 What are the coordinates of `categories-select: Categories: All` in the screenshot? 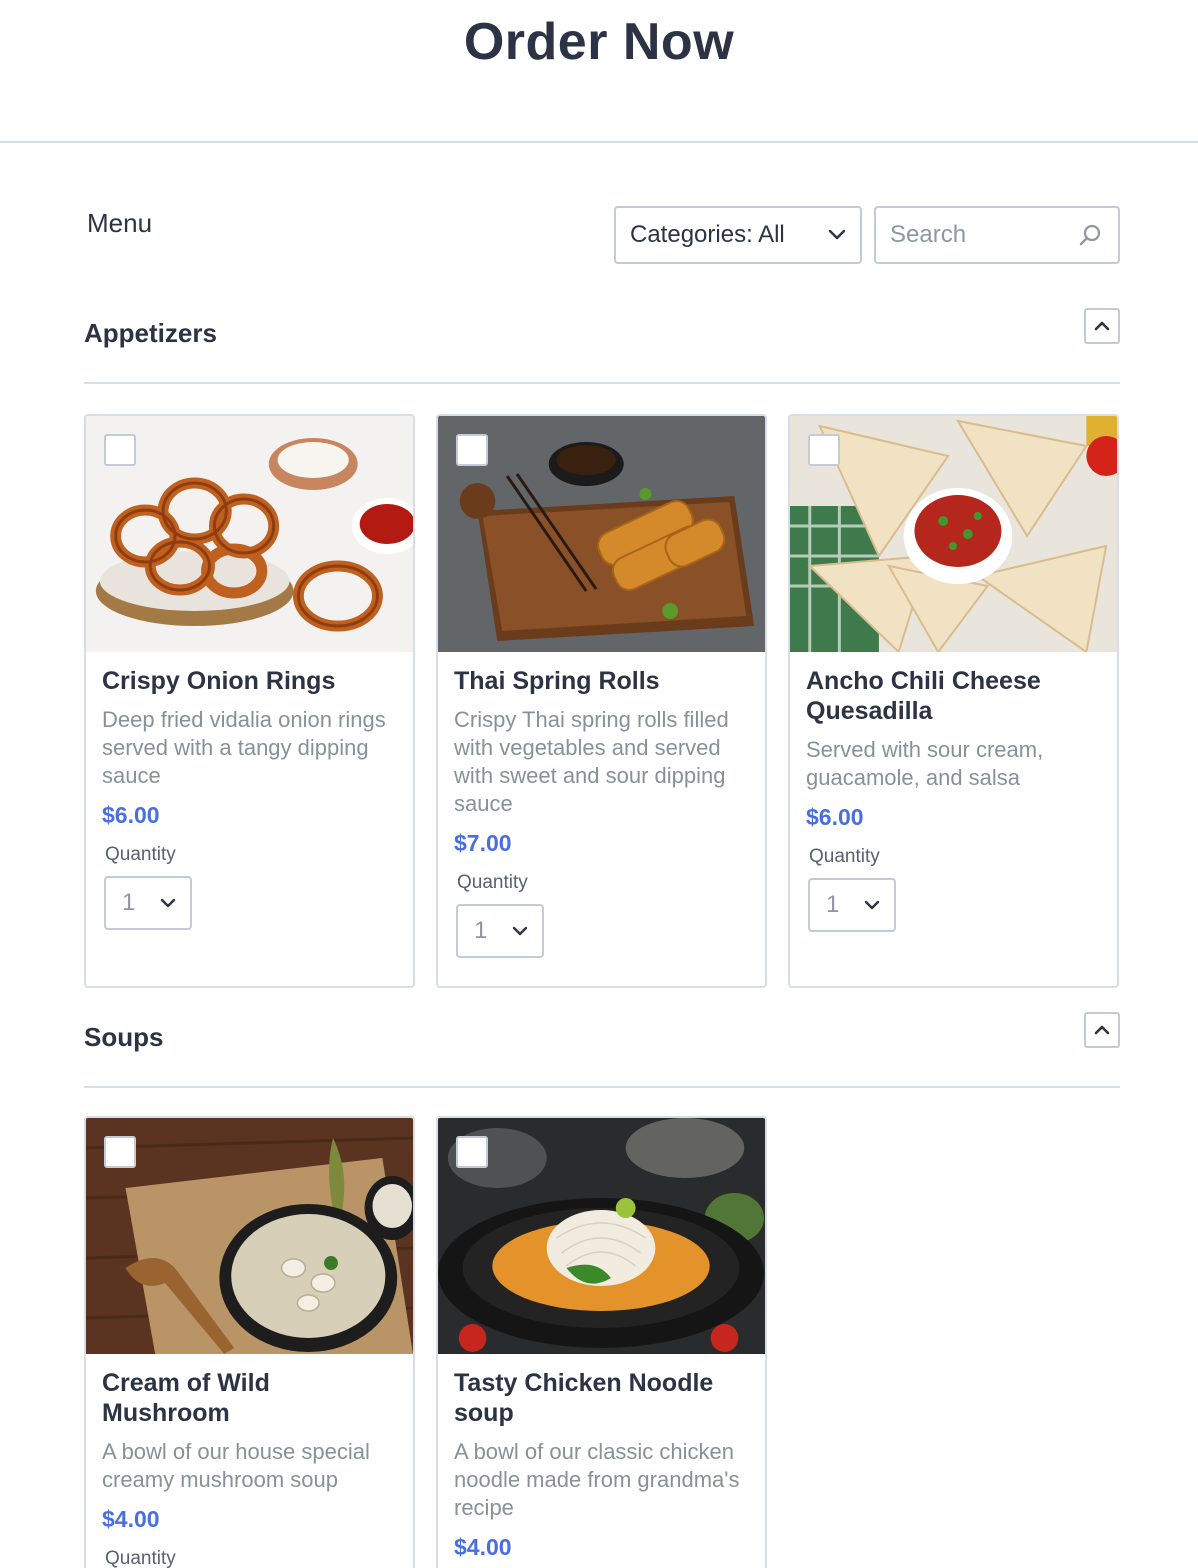 It's located at (738, 235).